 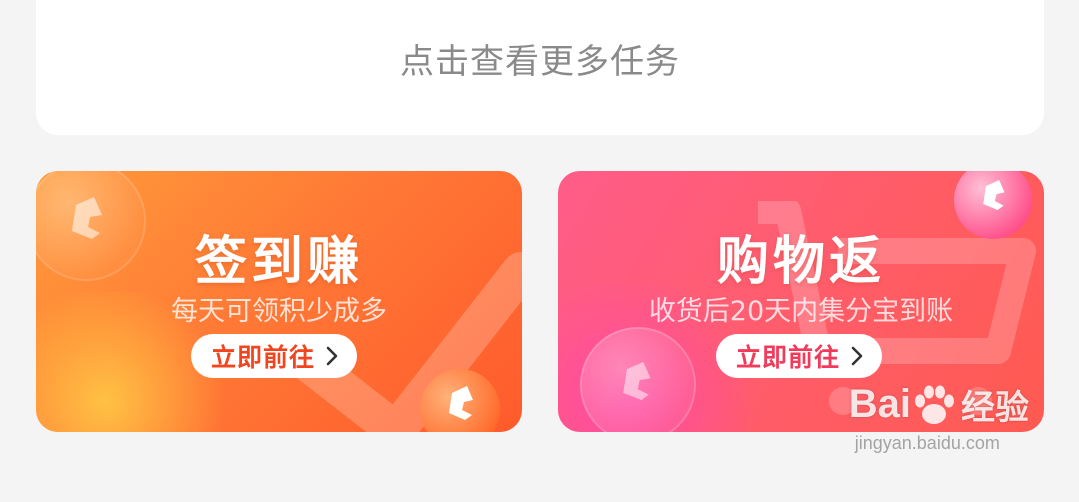 What do you see at coordinates (995, 408) in the screenshot?
I see `watermark-brand-suffix: 经验` at bounding box center [995, 408].